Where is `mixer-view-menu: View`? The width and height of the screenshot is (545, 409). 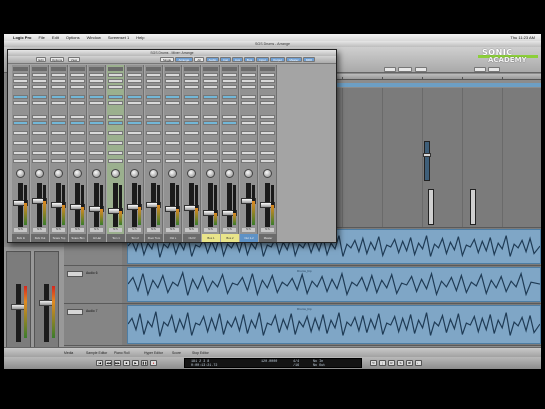
mixer-view-menu: View is located at coordinates (74, 59).